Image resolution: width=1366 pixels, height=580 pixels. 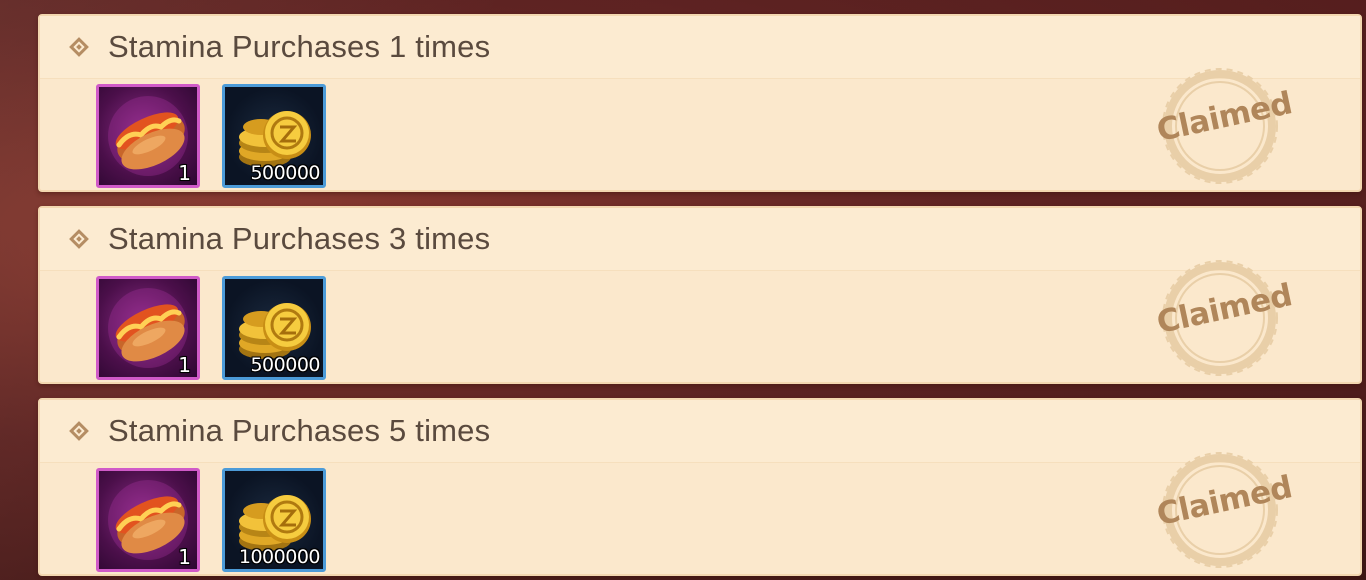 I want to click on task-title: Stamina Purchases 3 times, so click(x=299, y=238).